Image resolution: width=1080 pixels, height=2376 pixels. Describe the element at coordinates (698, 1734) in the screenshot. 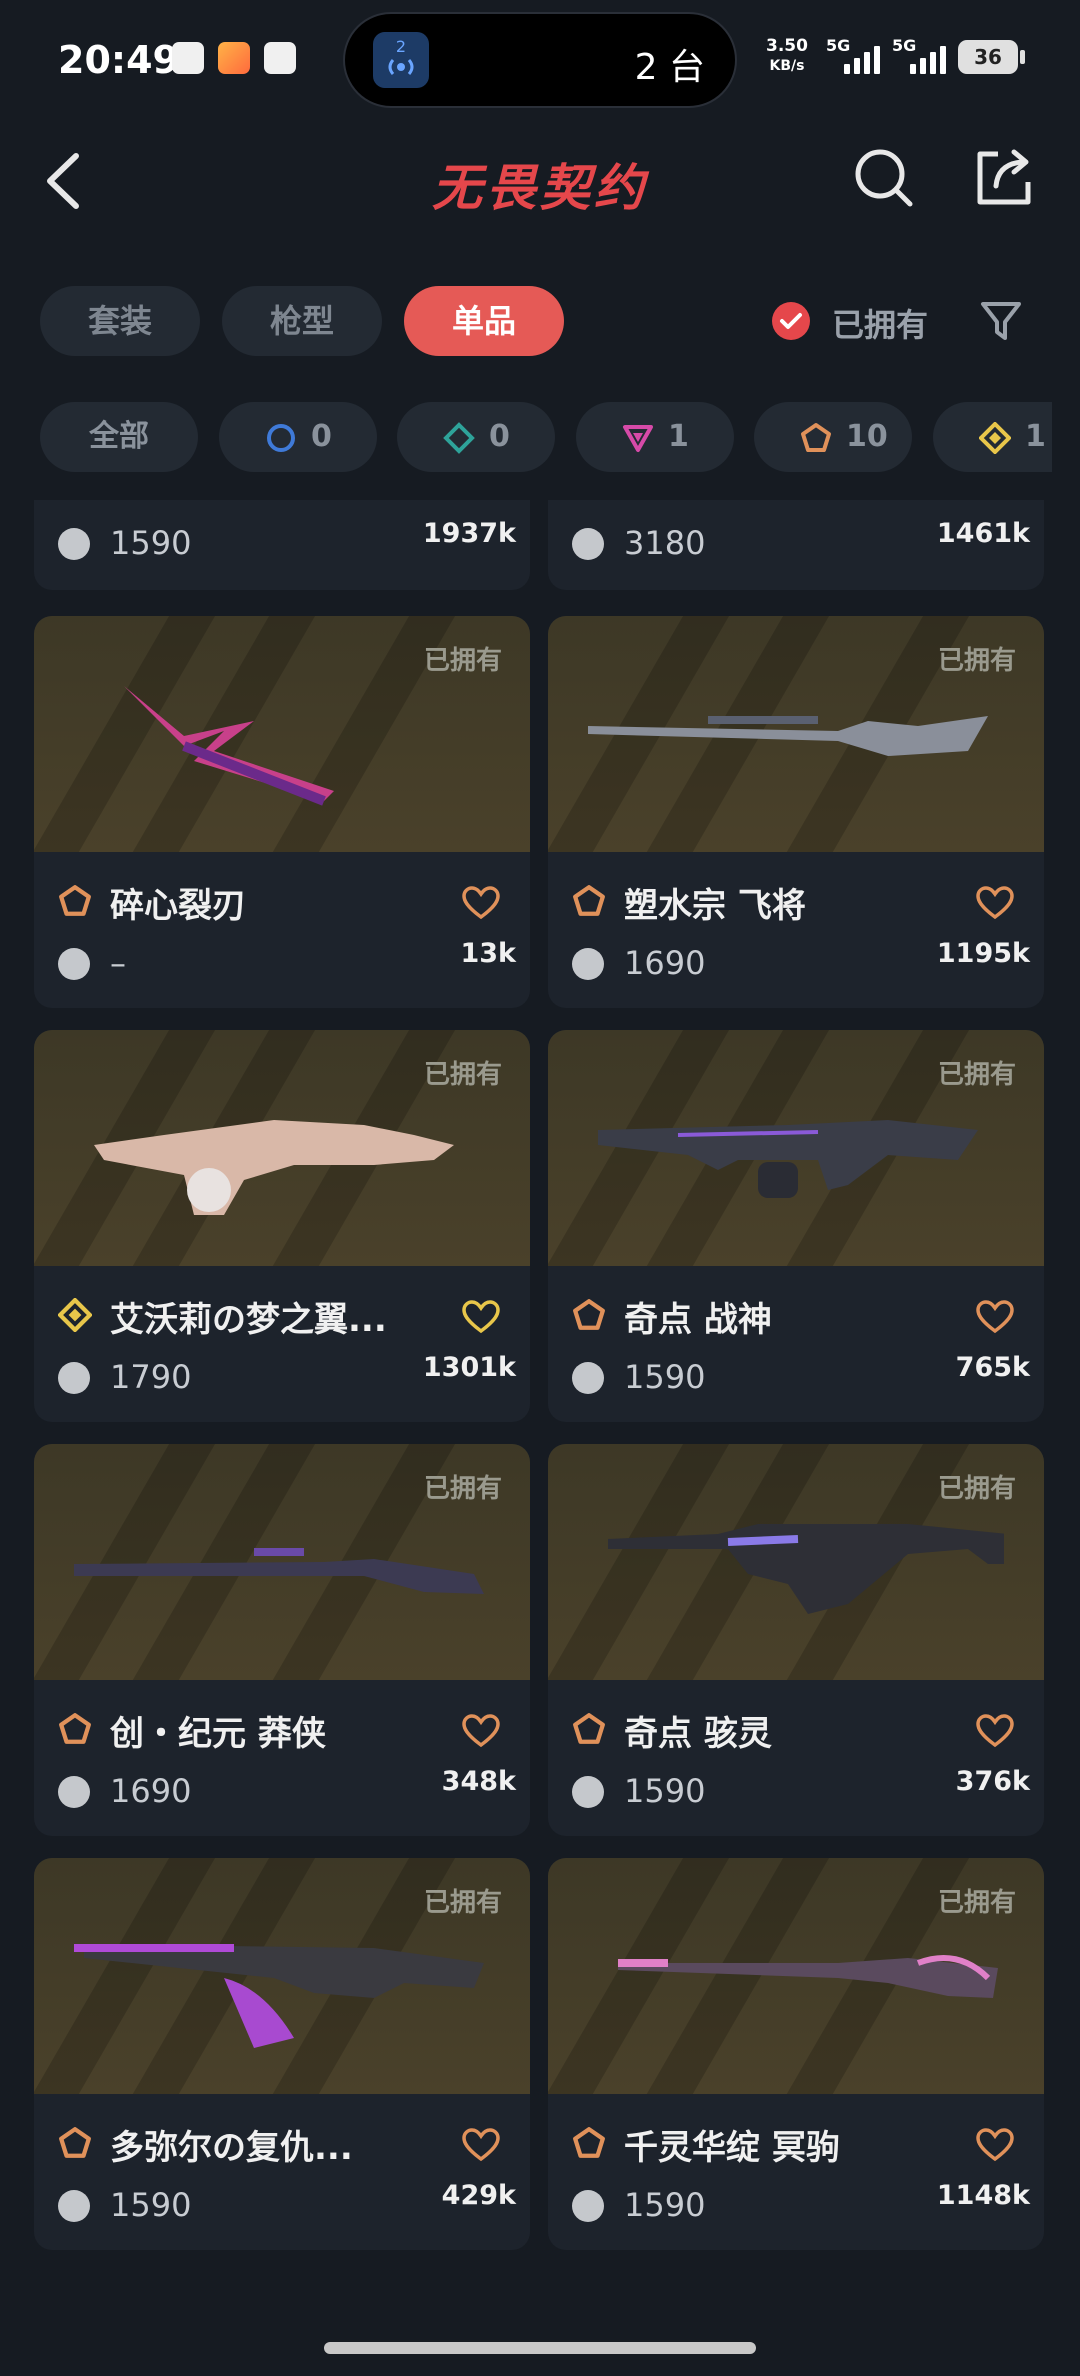

I see `skin-name: 奇点 骇灵` at that location.